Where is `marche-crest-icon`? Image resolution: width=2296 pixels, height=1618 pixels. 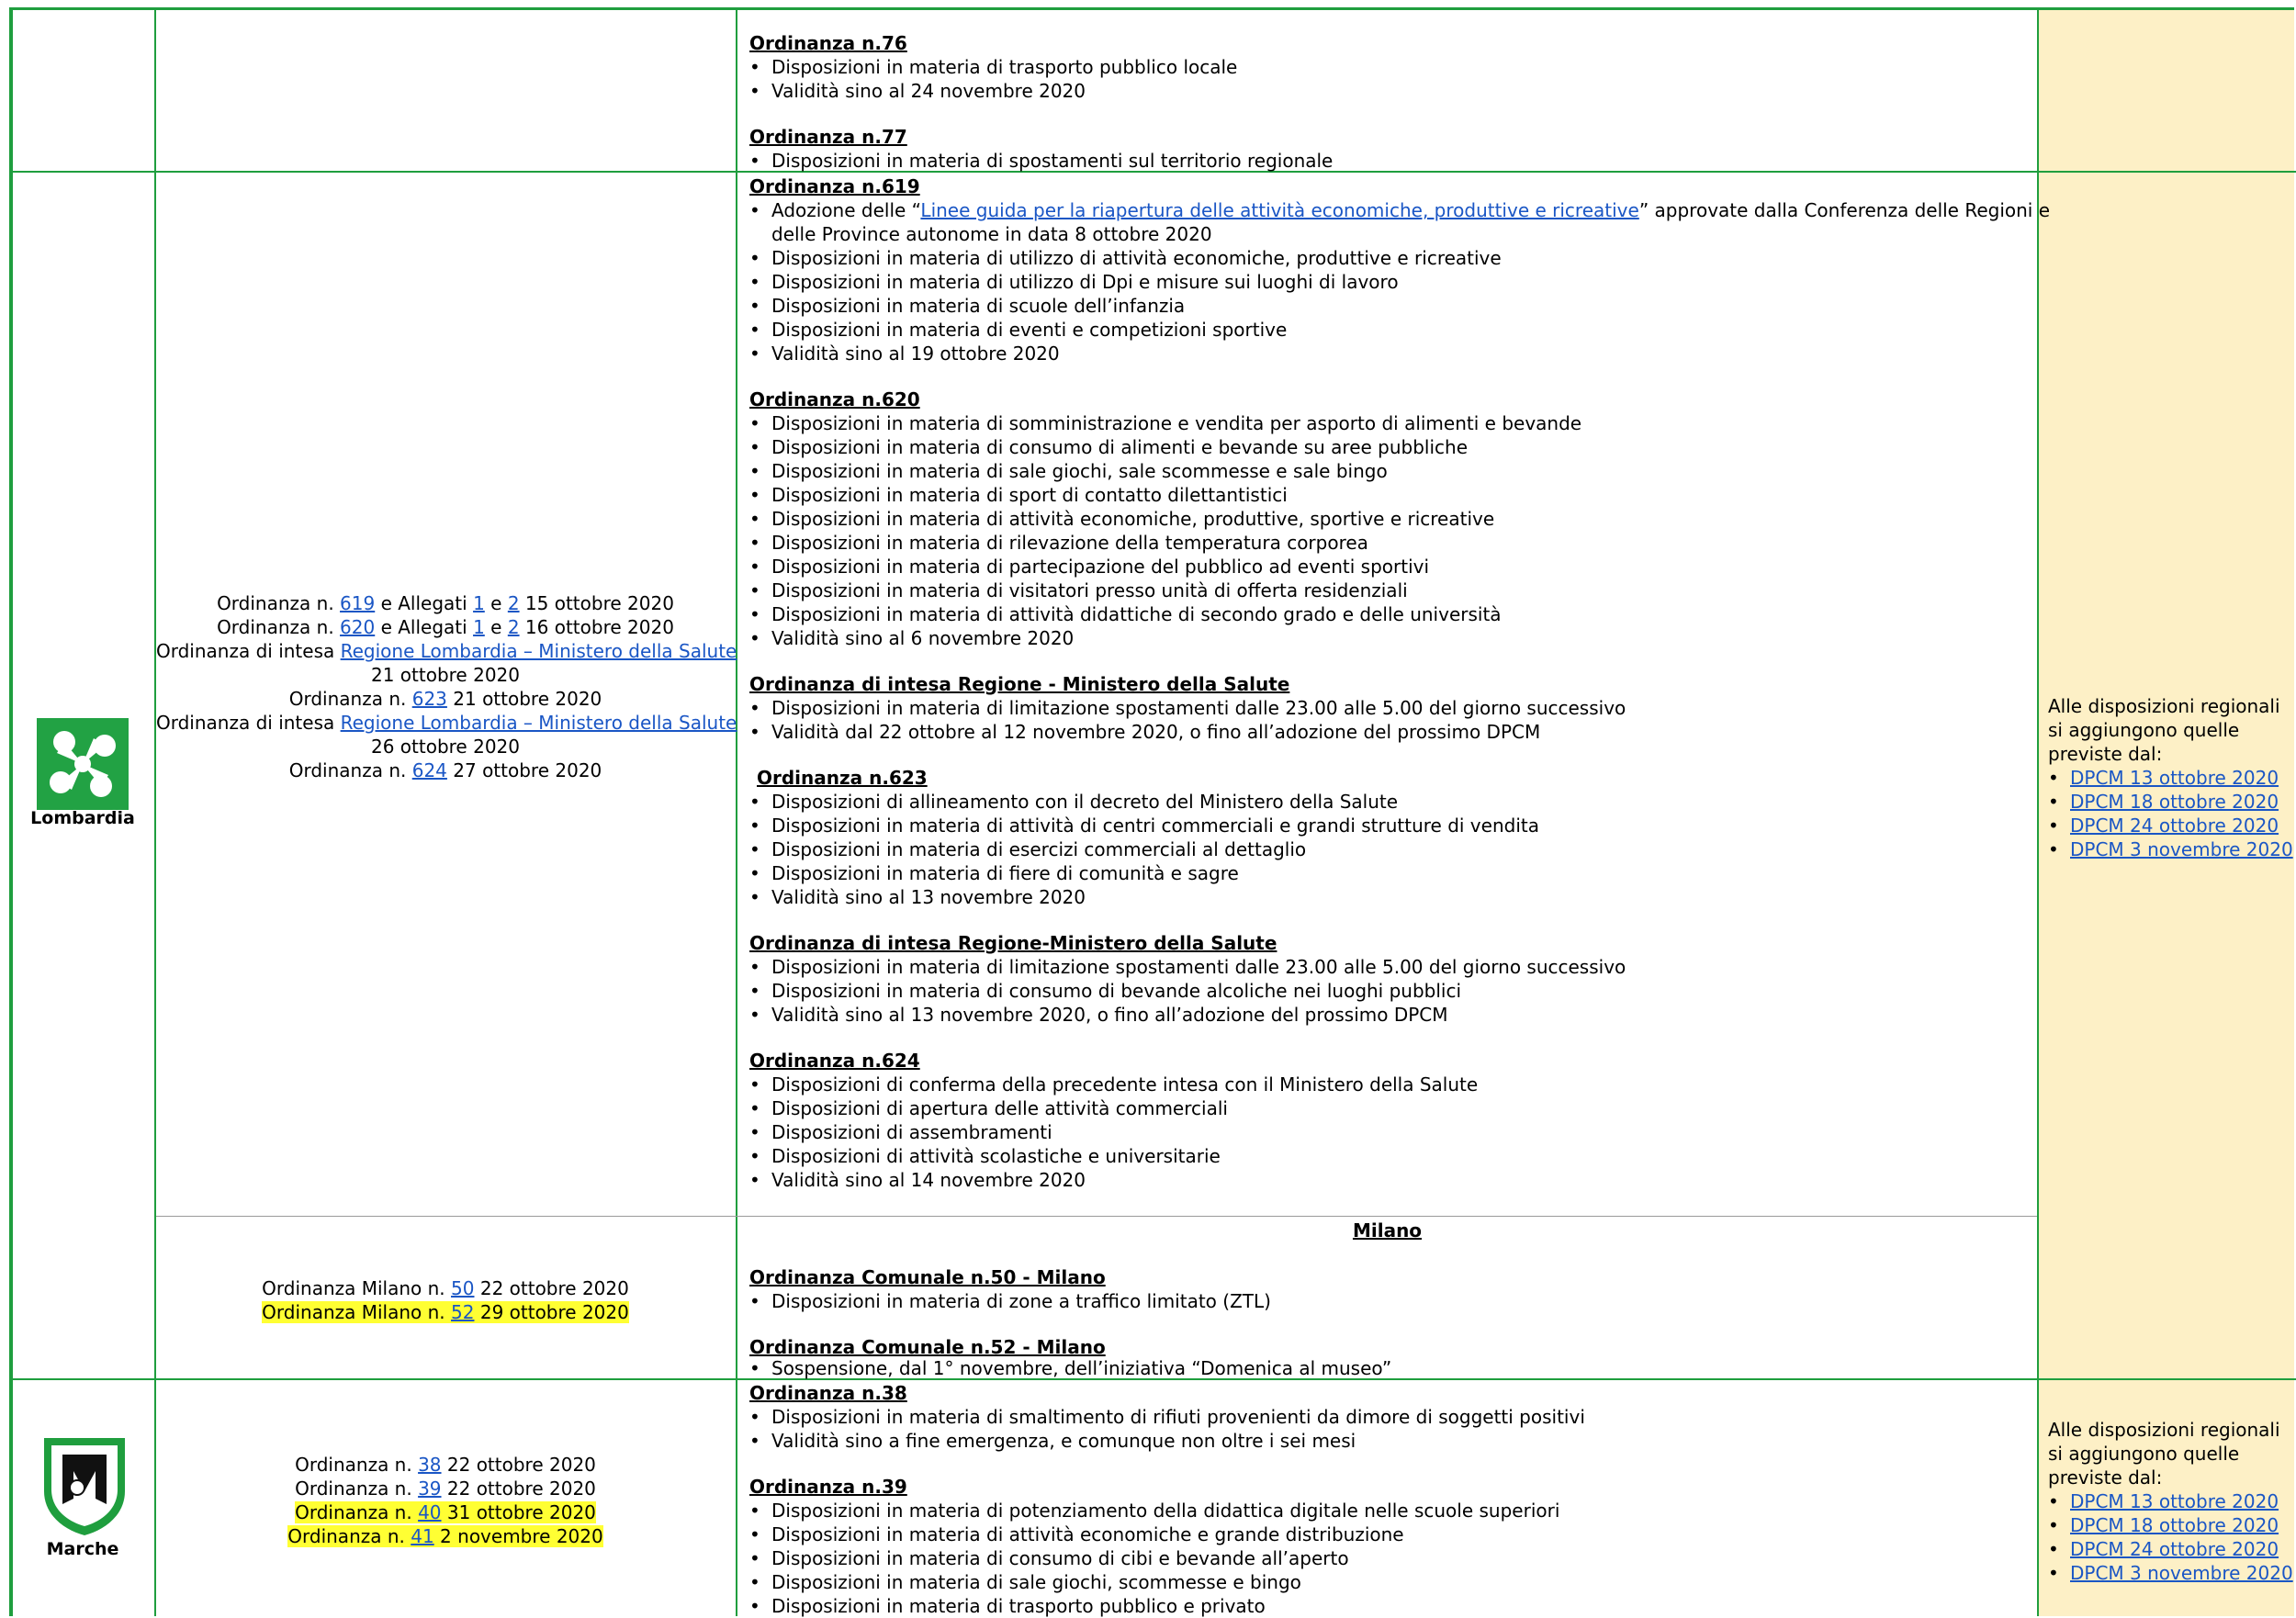 marche-crest-icon is located at coordinates (84, 1486).